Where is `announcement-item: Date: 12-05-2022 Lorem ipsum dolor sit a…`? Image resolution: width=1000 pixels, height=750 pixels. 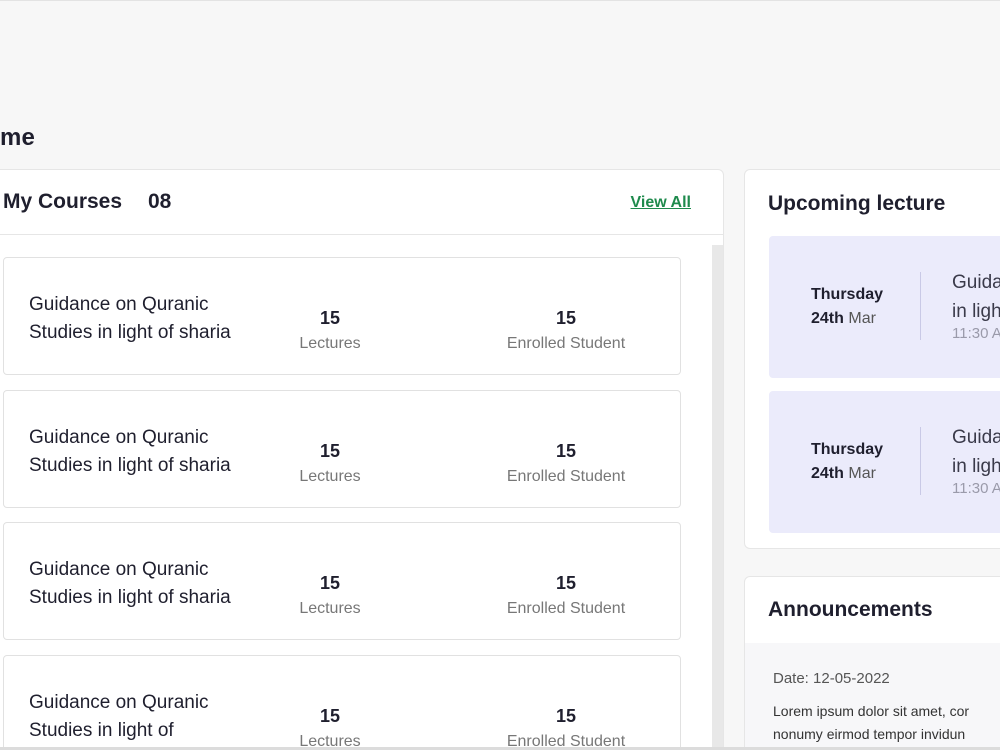
announcement-item: Date: 12-05-2022 Lorem ipsum dolor sit a… is located at coordinates (872, 696).